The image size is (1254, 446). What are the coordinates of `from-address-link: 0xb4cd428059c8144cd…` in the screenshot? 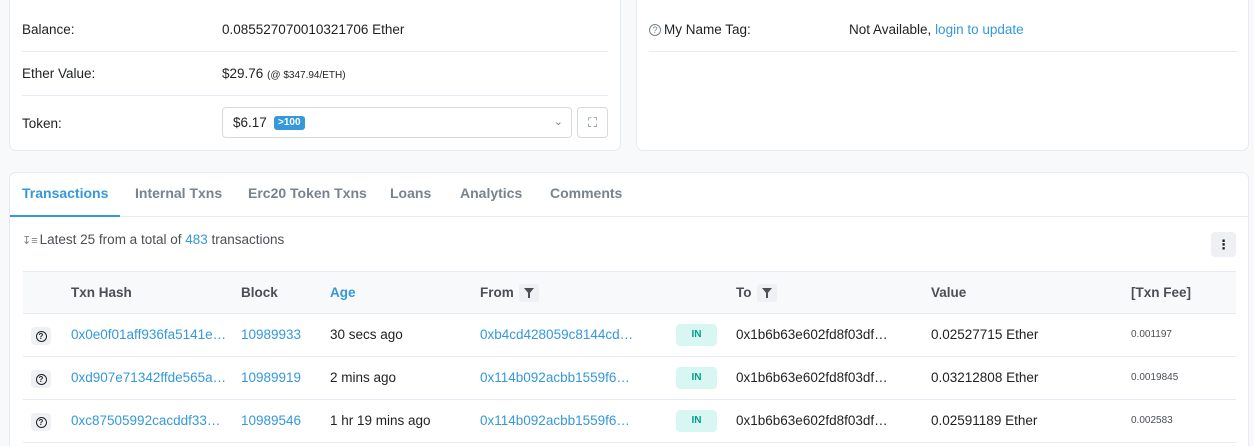 It's located at (556, 335).